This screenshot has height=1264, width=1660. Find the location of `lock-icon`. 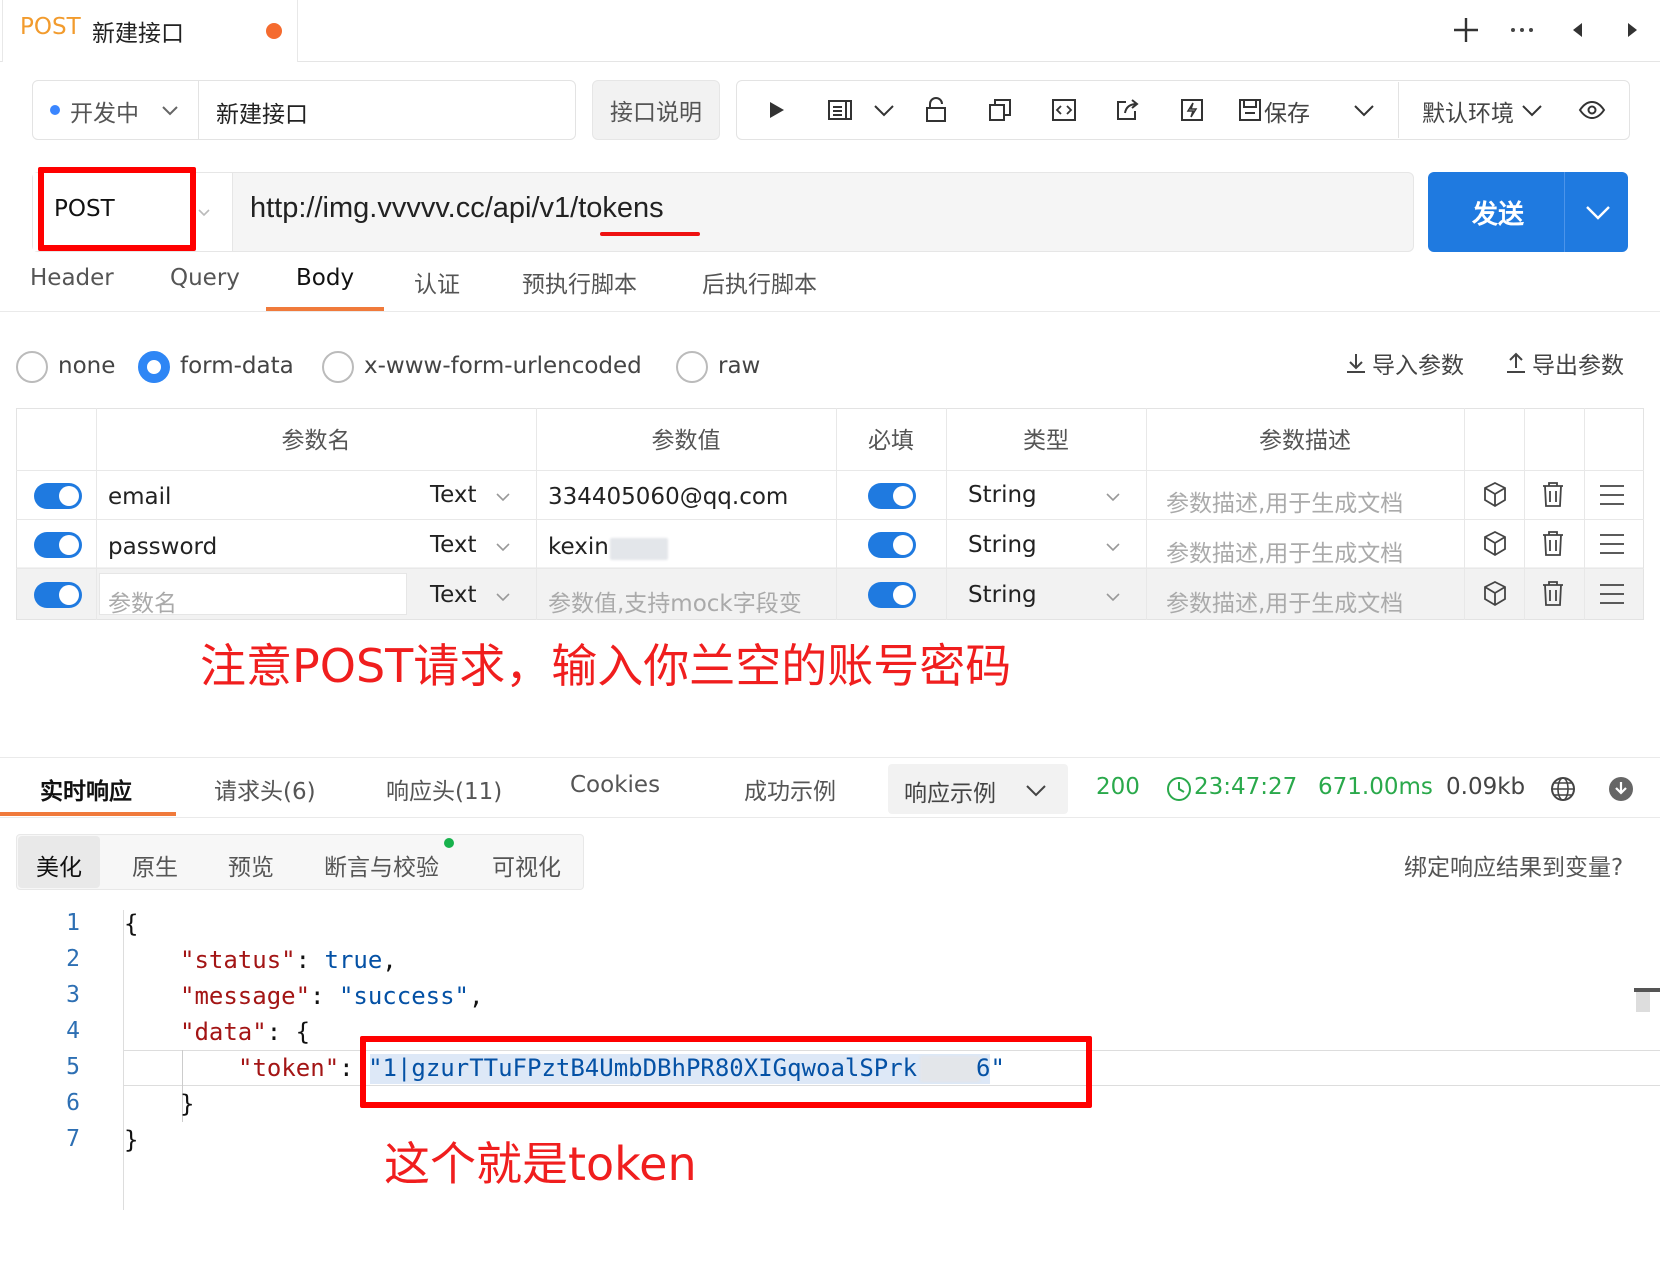

lock-icon is located at coordinates (936, 110).